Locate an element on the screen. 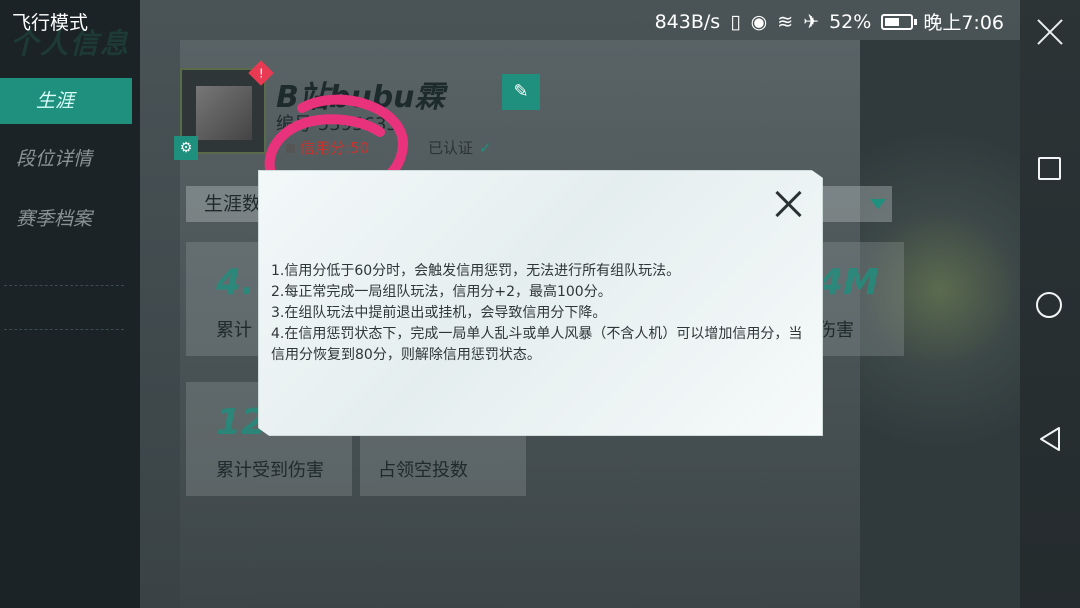 This screenshot has width=1080, height=608. check-icon: ✓ is located at coordinates (485, 148).